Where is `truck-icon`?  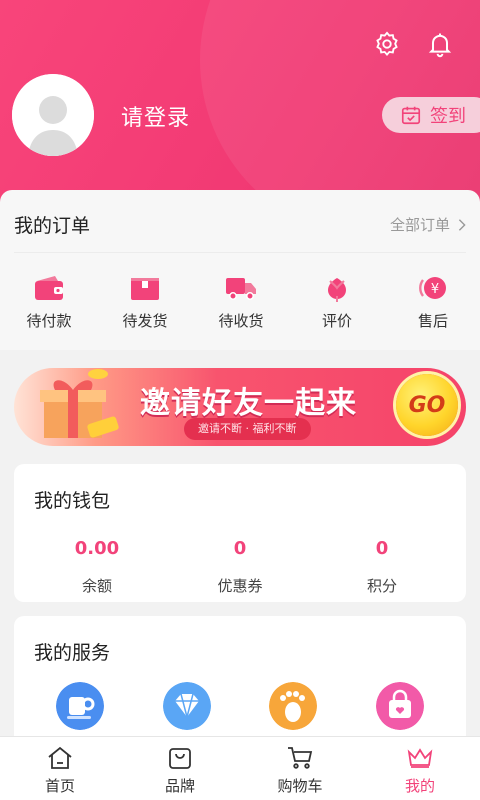
truck-icon is located at coordinates (241, 289).